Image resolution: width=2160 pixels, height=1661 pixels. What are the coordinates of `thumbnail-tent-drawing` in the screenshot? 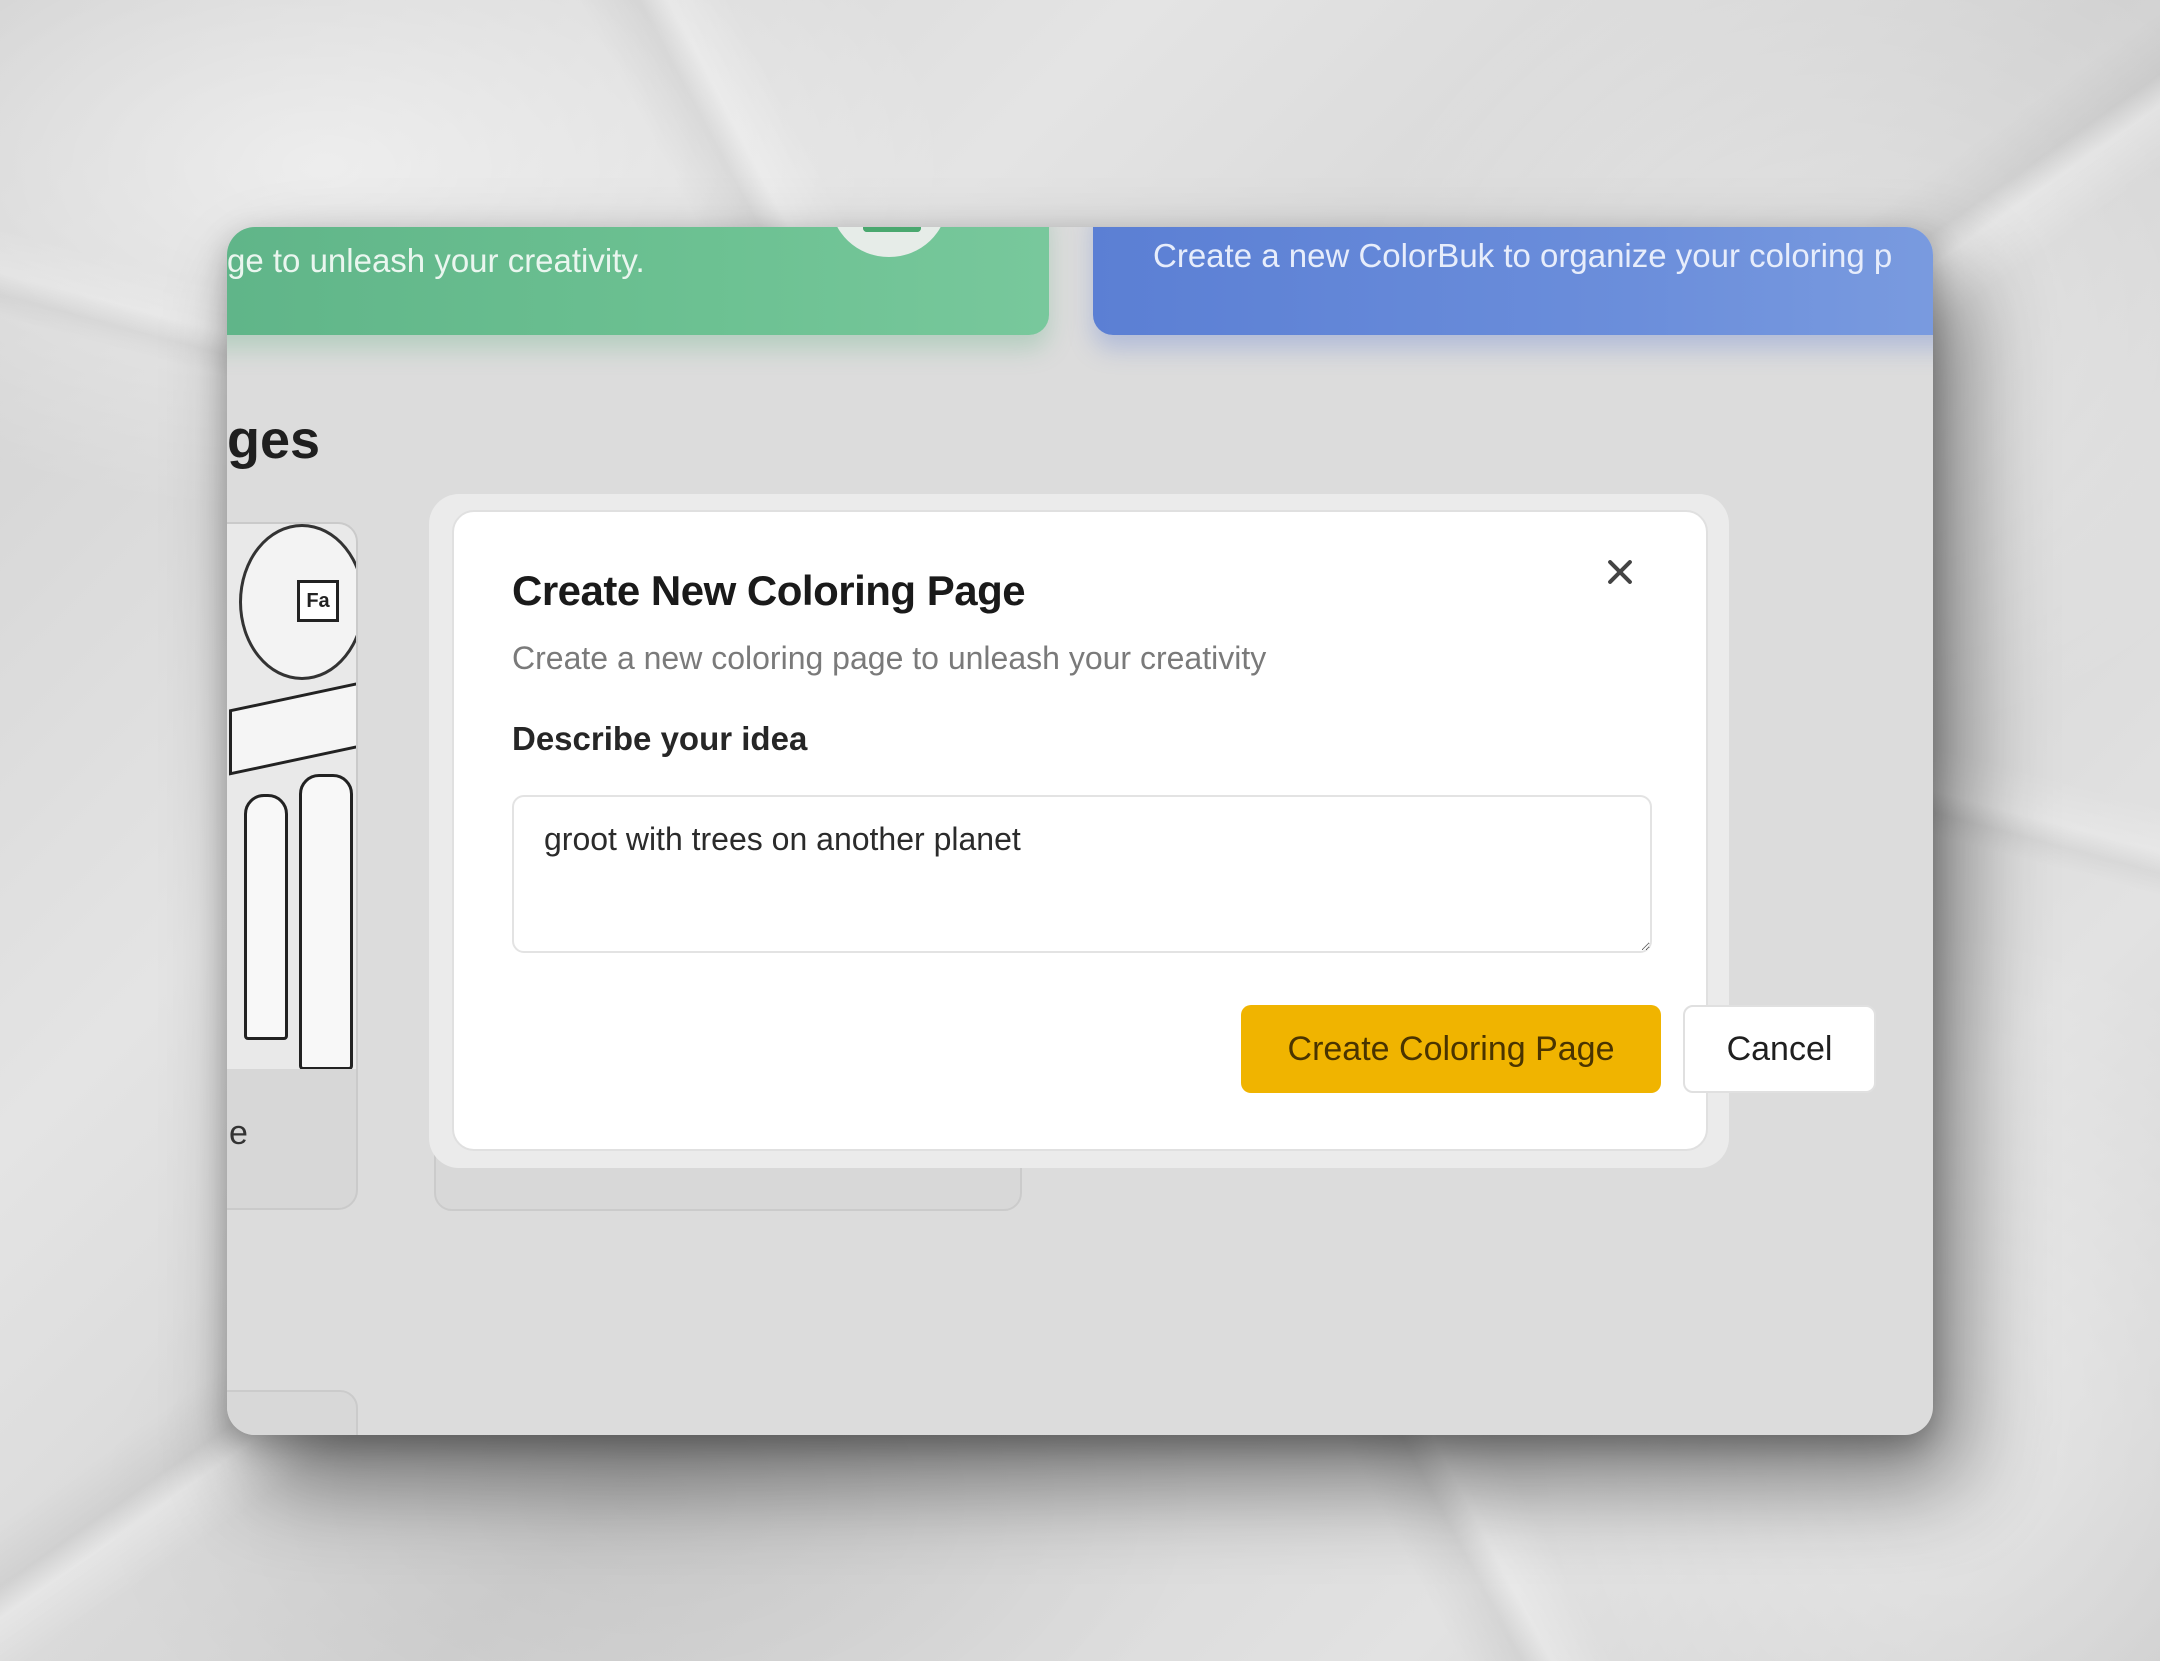 It's located at (292, 727).